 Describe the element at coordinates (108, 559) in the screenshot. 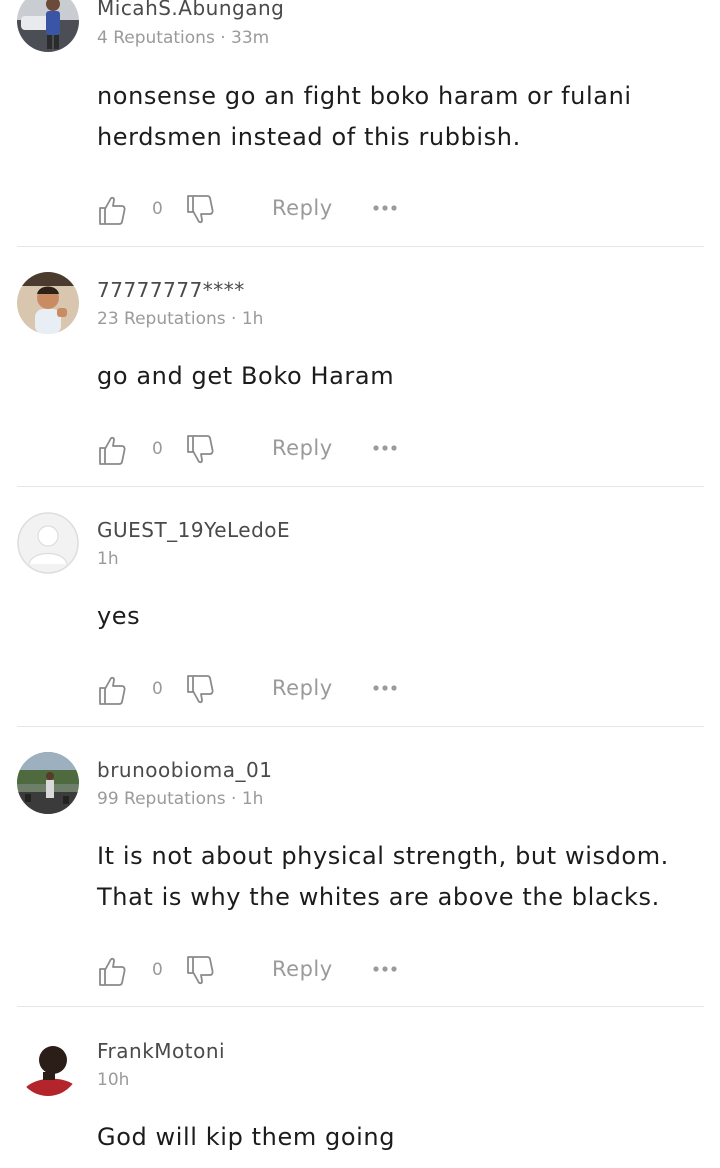

I see `comment-meta: 1h` at that location.